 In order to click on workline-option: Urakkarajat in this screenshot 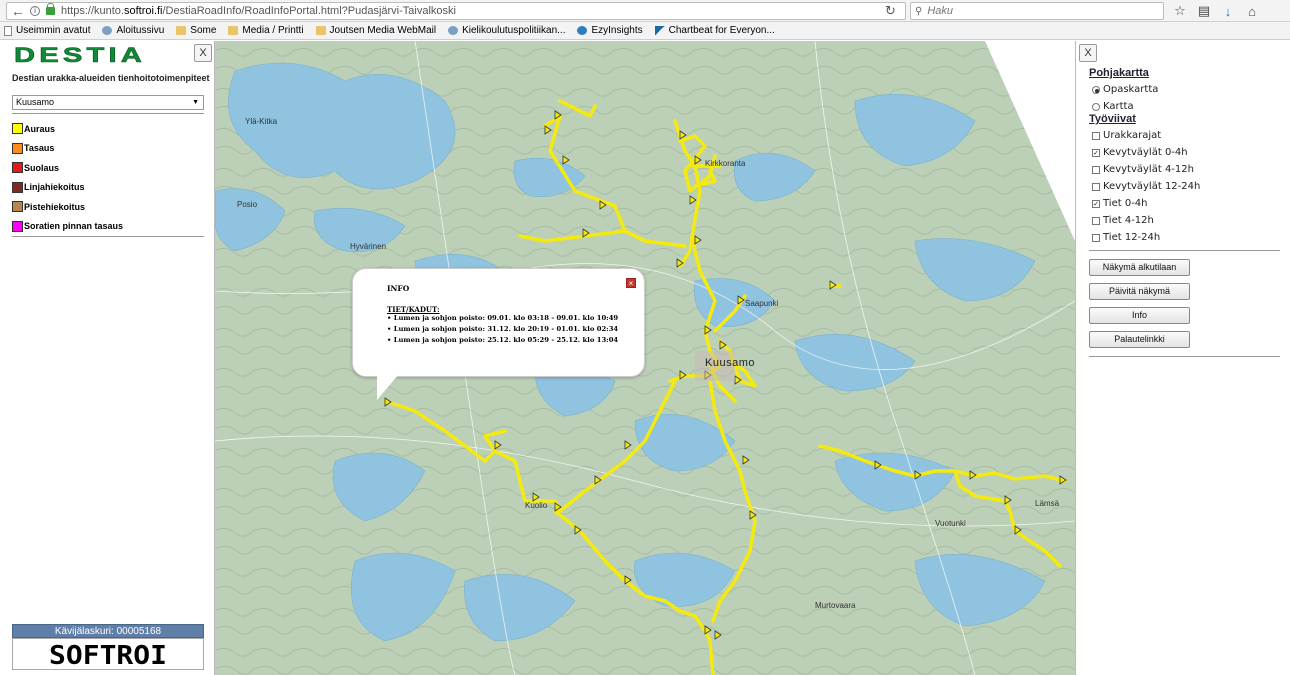, I will do `click(1126, 135)`.